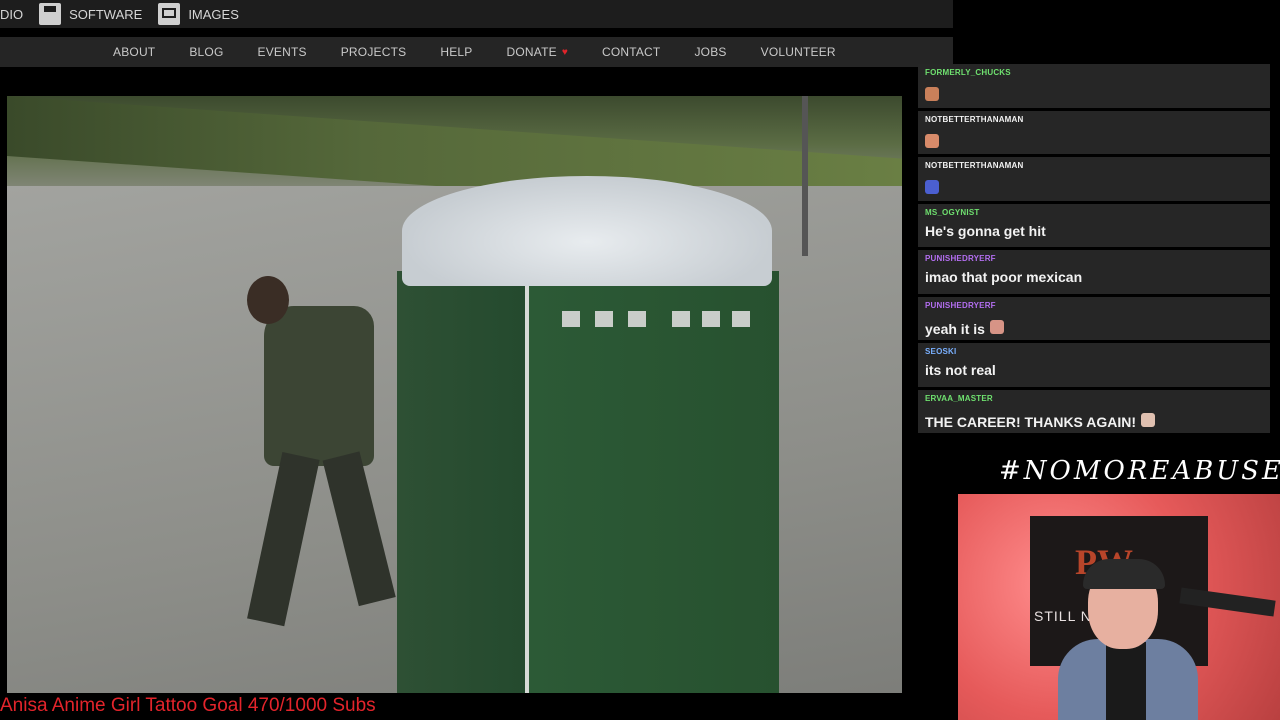 This screenshot has width=1280, height=720. Describe the element at coordinates (1139, 471) in the screenshot. I see `hashtag-text: #NOMOREABUSE` at that location.